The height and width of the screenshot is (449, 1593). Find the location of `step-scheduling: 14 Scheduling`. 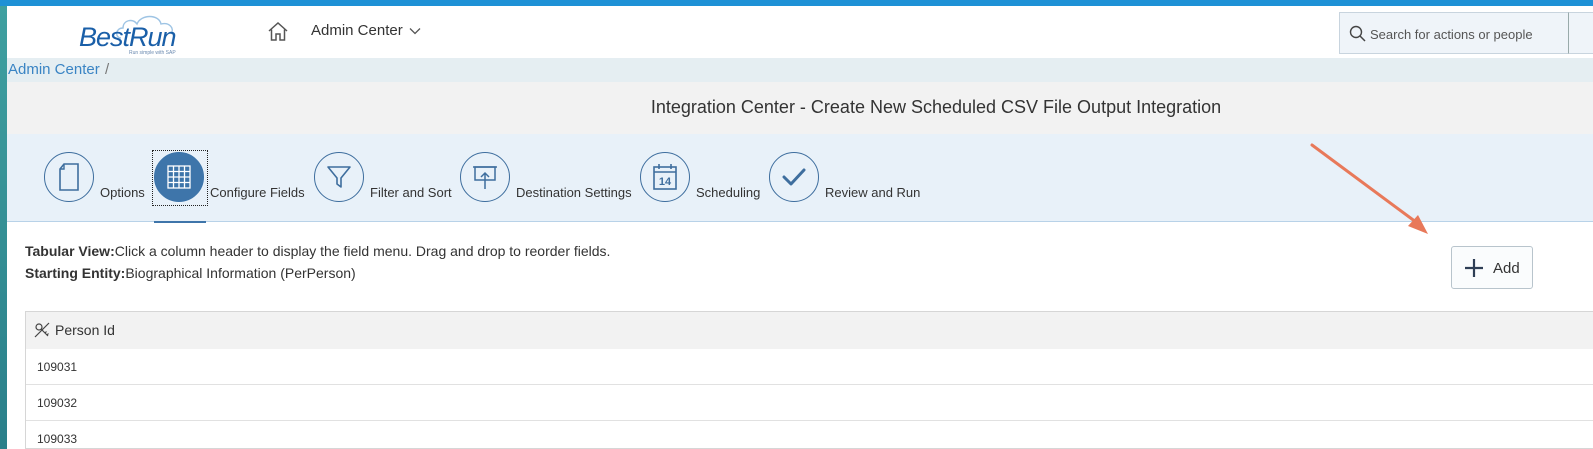

step-scheduling: 14 Scheduling is located at coordinates (702, 179).